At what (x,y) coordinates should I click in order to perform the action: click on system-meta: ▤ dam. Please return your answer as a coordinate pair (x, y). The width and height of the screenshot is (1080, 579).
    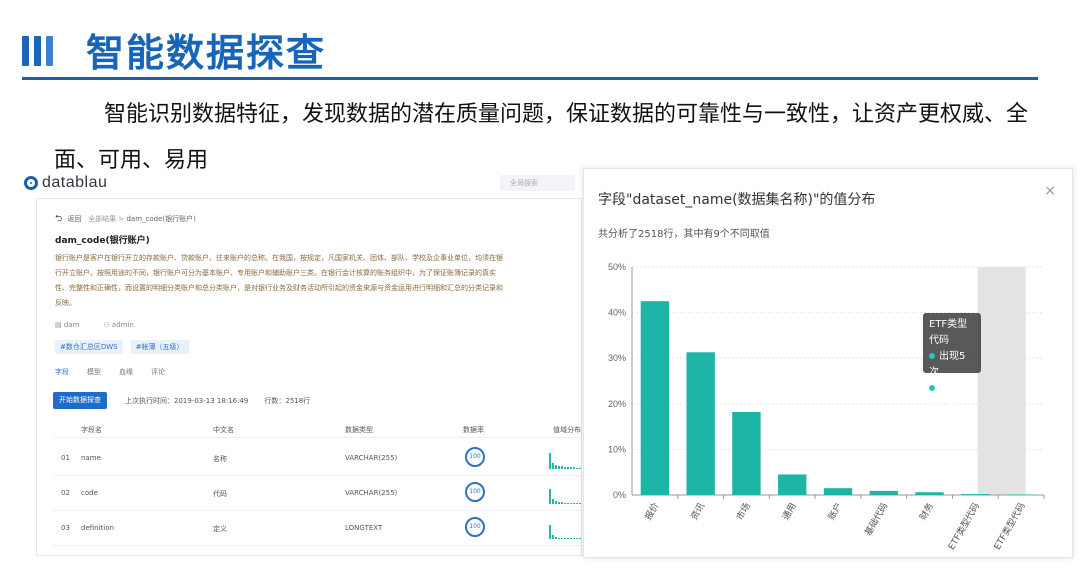
    Looking at the image, I should click on (67, 325).